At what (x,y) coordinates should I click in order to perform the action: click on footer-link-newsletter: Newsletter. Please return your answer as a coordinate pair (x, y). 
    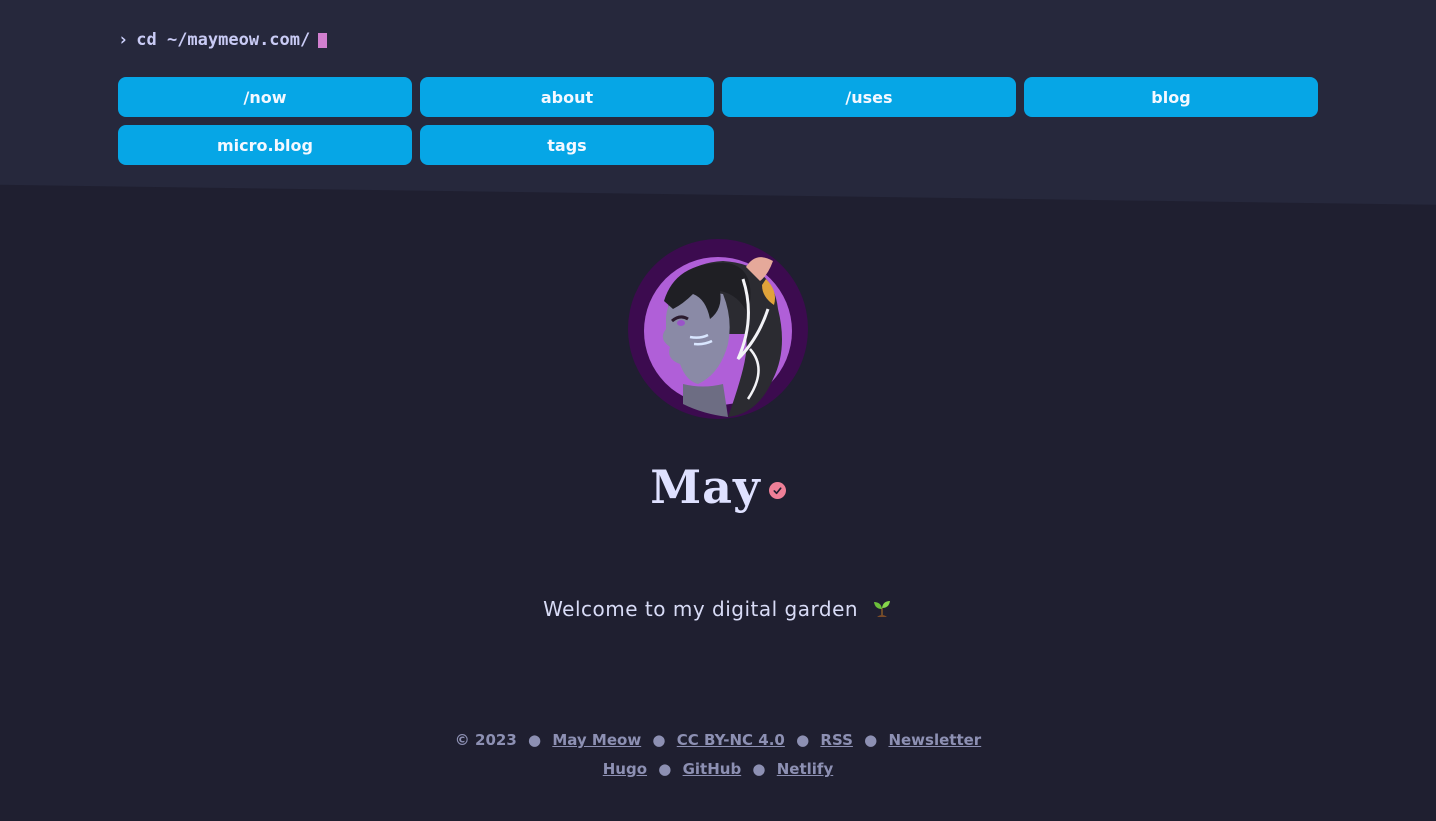
    Looking at the image, I should click on (934, 740).